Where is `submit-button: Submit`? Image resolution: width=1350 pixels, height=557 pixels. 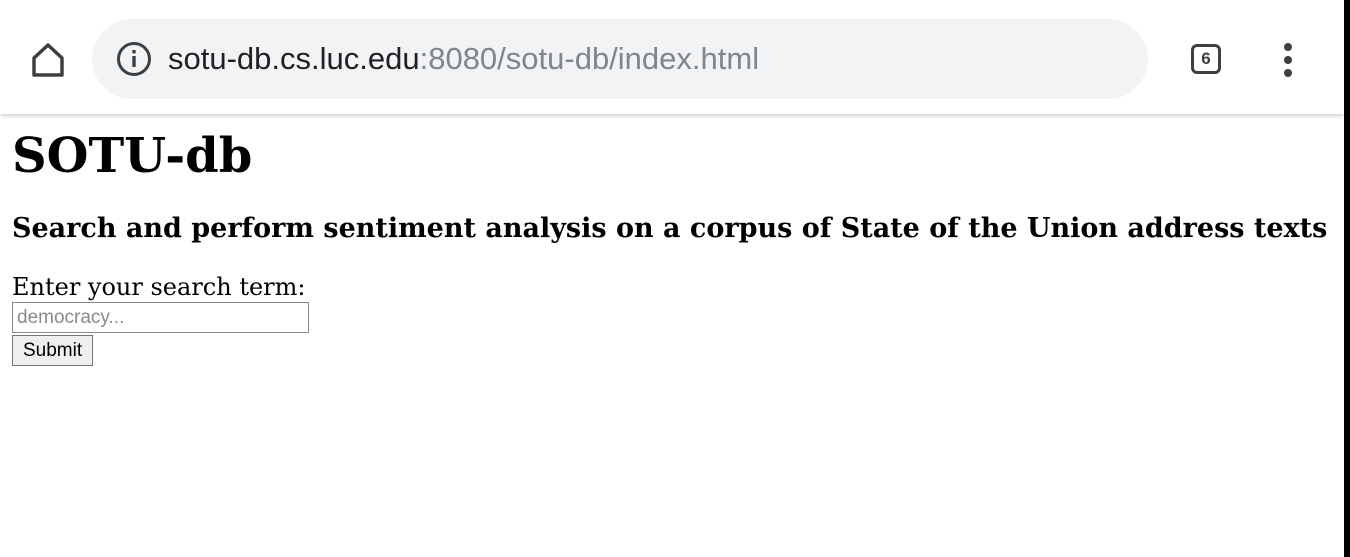
submit-button: Submit is located at coordinates (53, 350).